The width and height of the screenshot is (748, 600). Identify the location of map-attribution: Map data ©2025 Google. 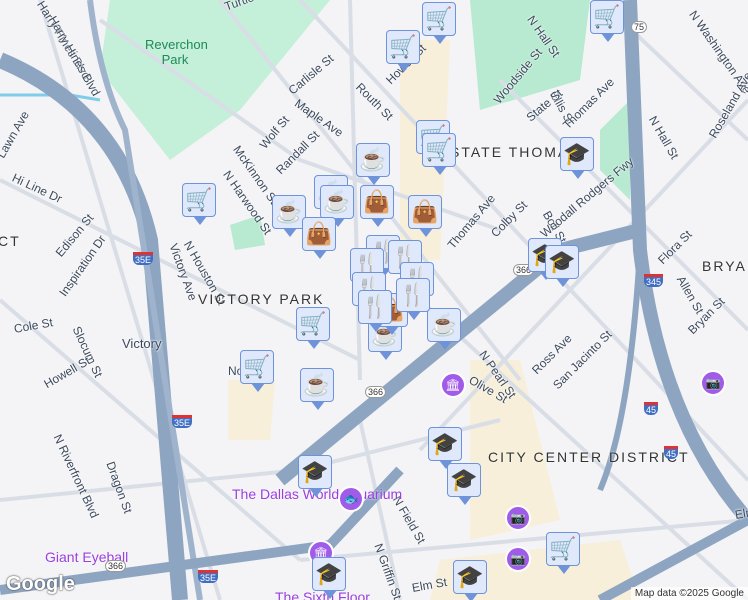
(689, 593).